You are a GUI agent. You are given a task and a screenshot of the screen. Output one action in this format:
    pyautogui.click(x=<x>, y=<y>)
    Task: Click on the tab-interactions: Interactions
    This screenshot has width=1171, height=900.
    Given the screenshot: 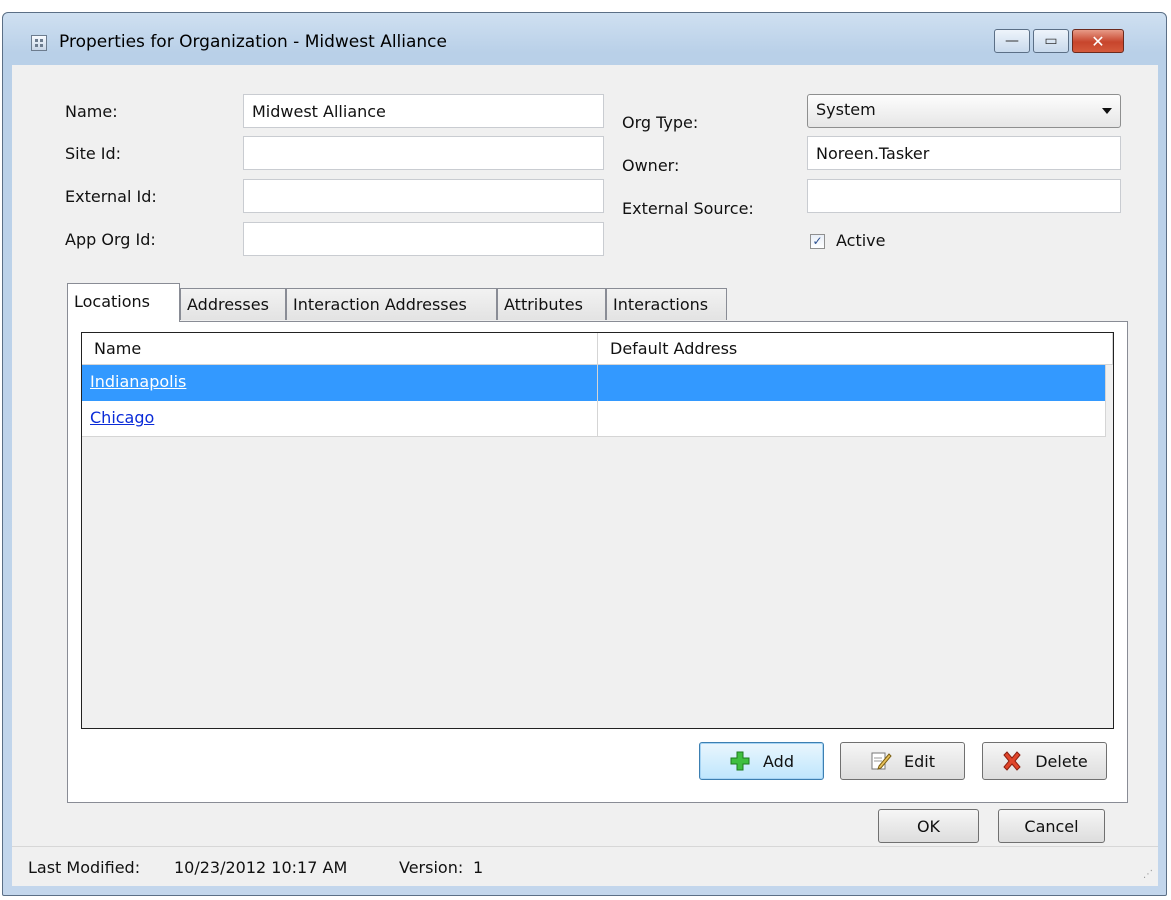 What is the action you would take?
    pyautogui.click(x=666, y=304)
    